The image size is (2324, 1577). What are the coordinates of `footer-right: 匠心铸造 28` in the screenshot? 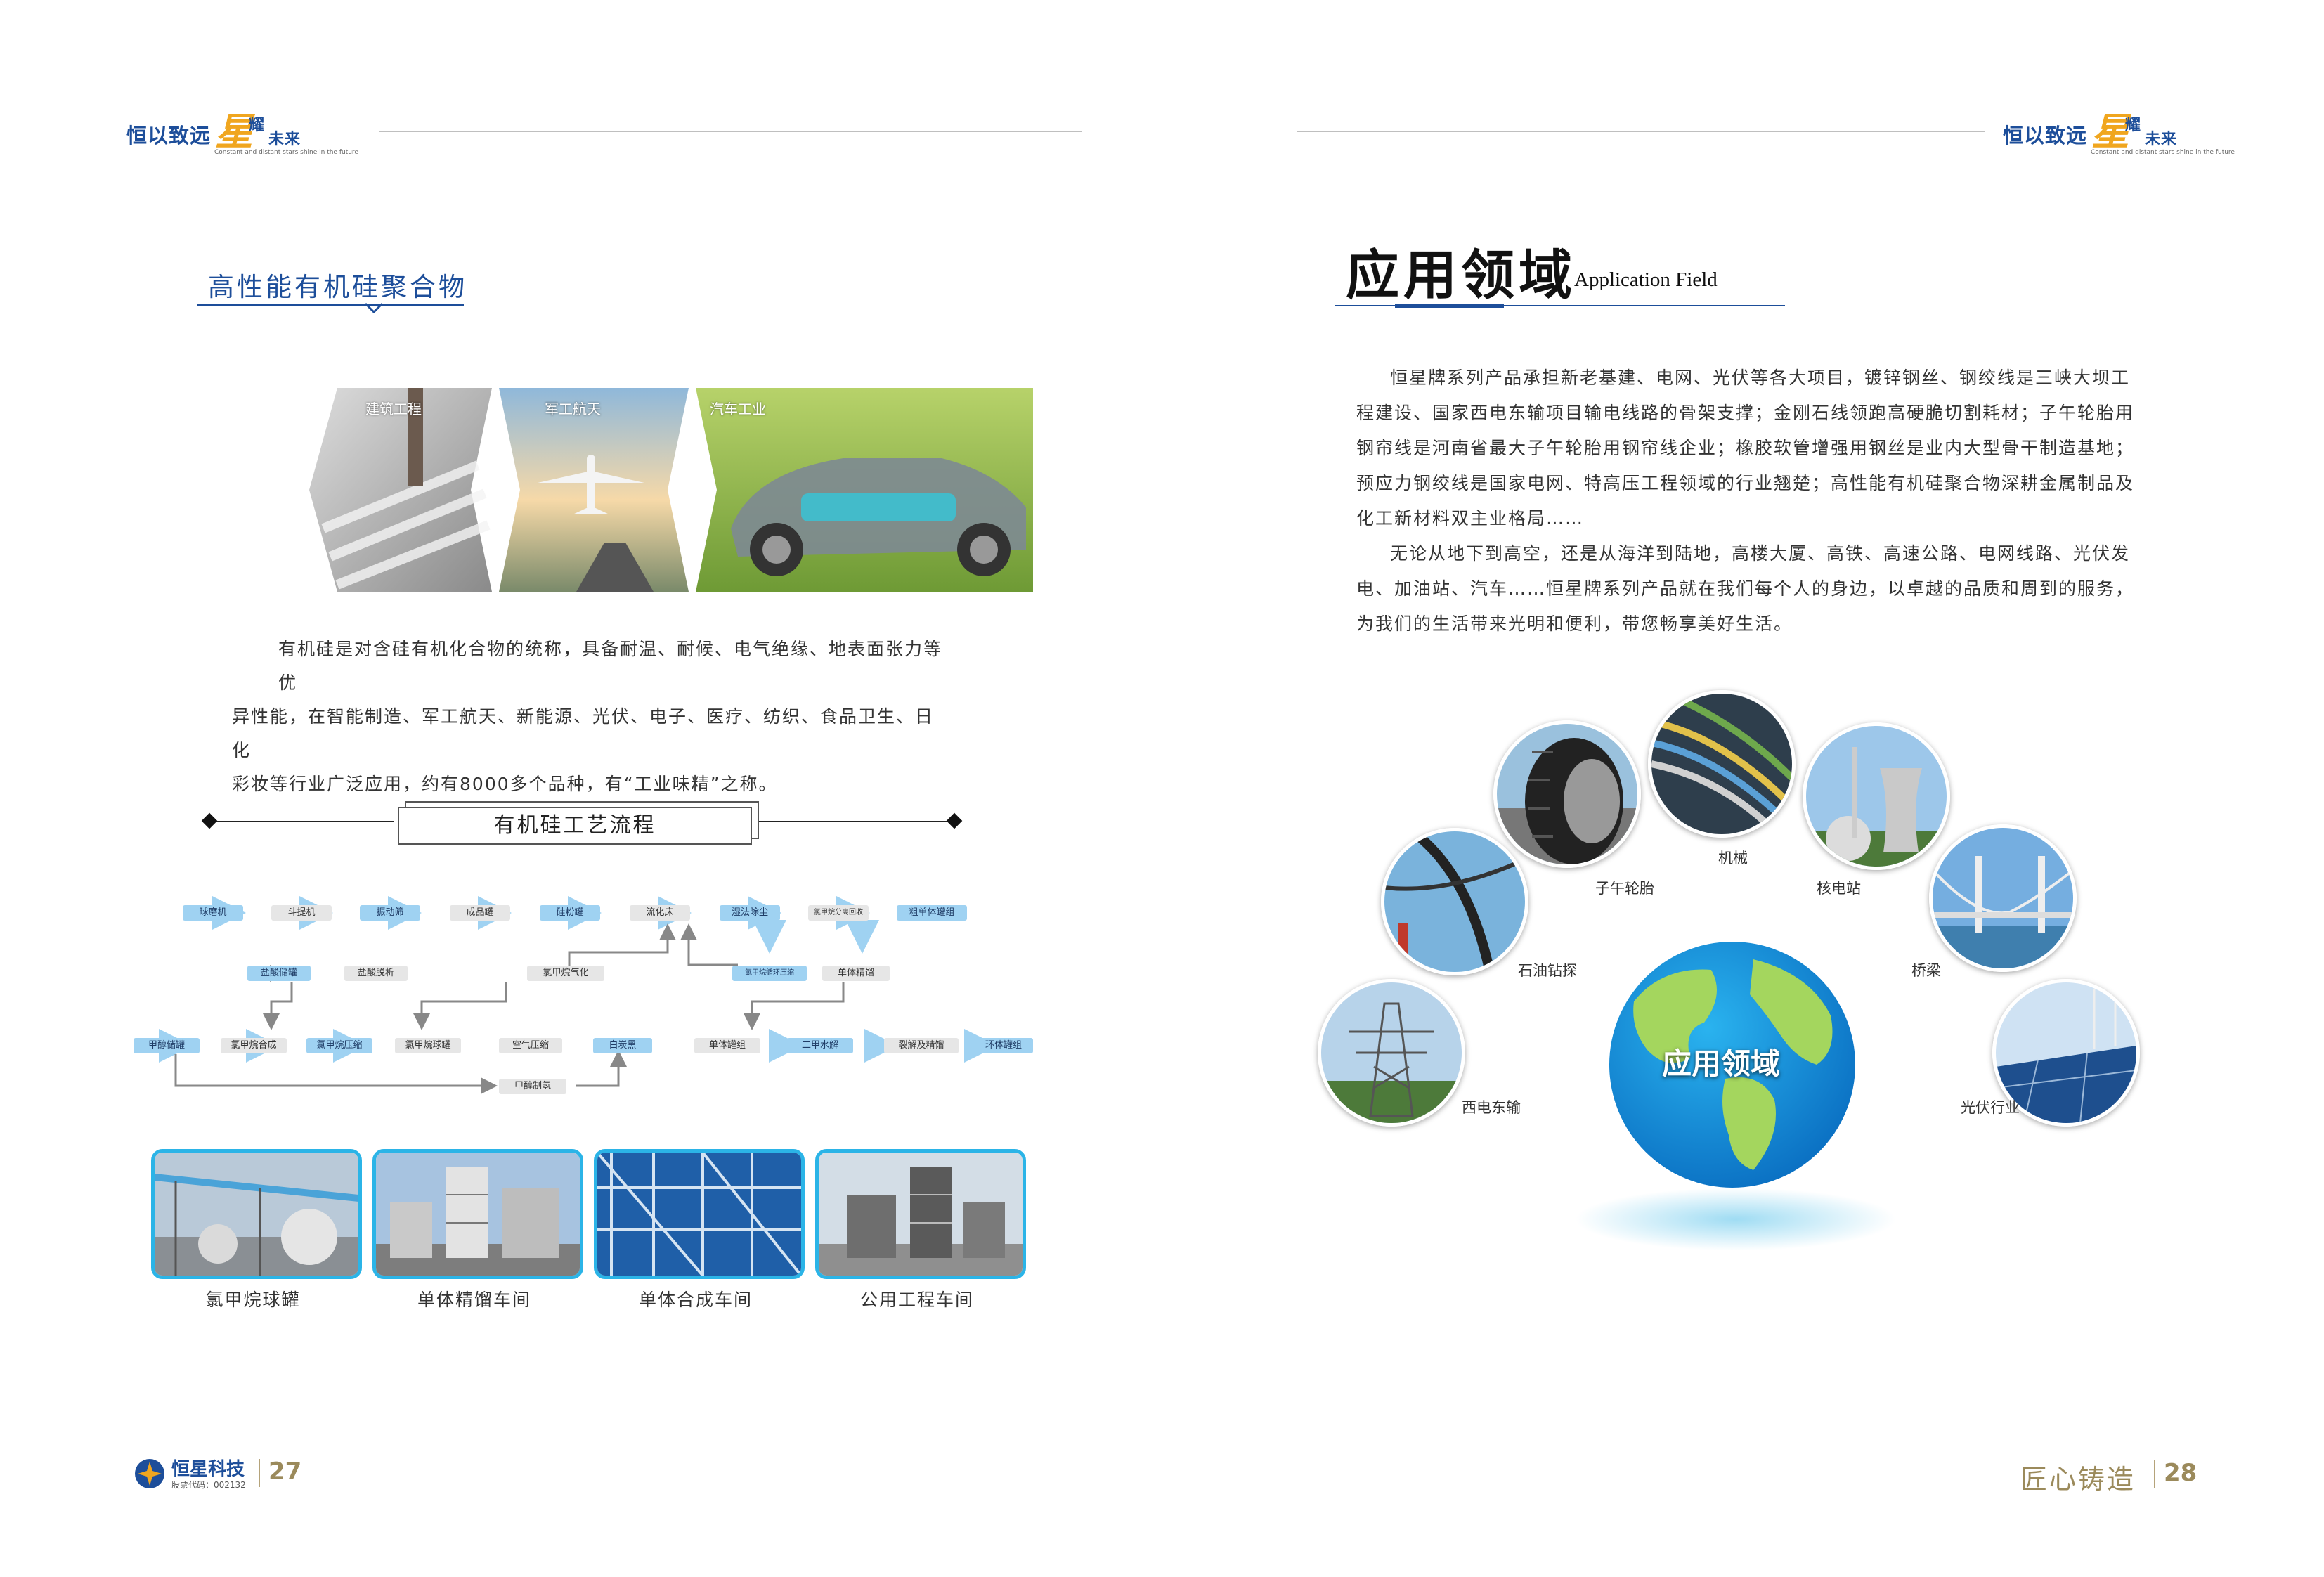 It's located at (2122, 1476).